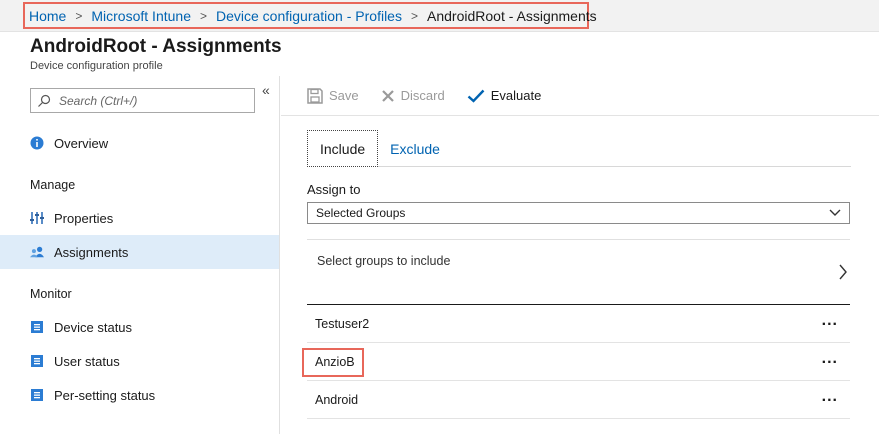 Image resolution: width=879 pixels, height=434 pixels. Describe the element at coordinates (53, 185) in the screenshot. I see `section-header-manage: Manage` at that location.